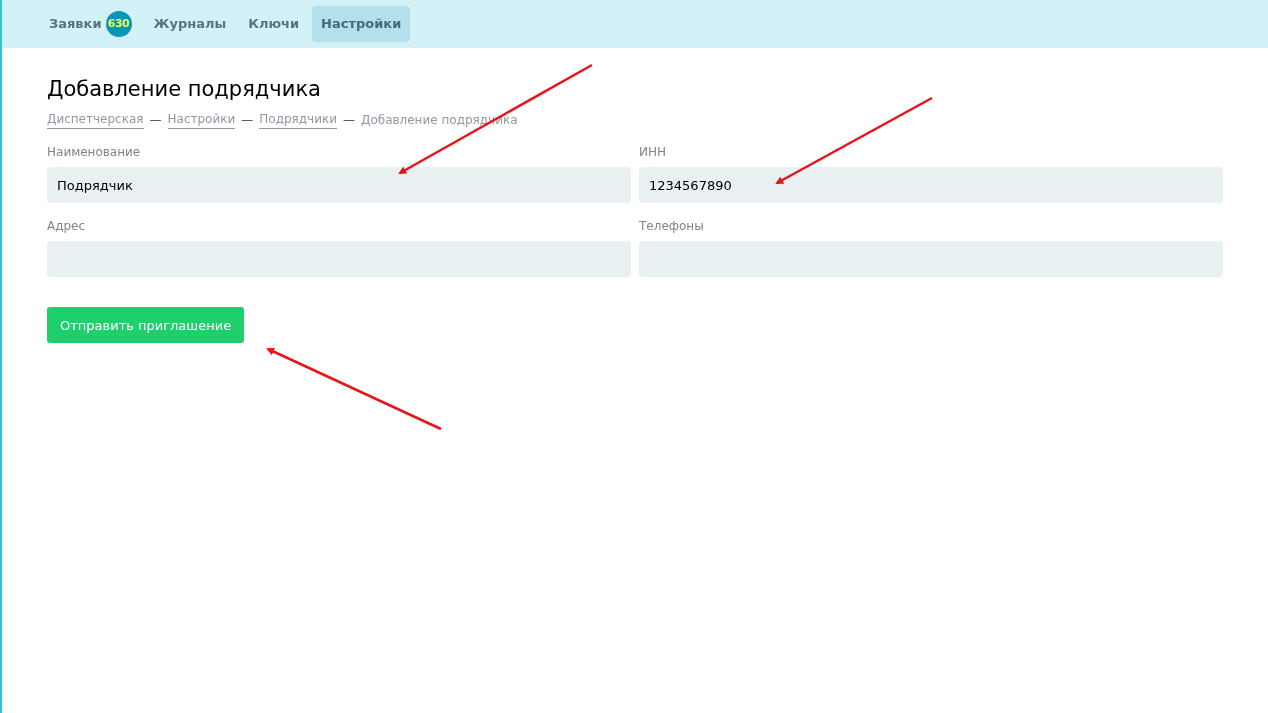 This screenshot has width=1268, height=713. What do you see at coordinates (190, 24) in the screenshot?
I see `nav-tab: Журналы` at bounding box center [190, 24].